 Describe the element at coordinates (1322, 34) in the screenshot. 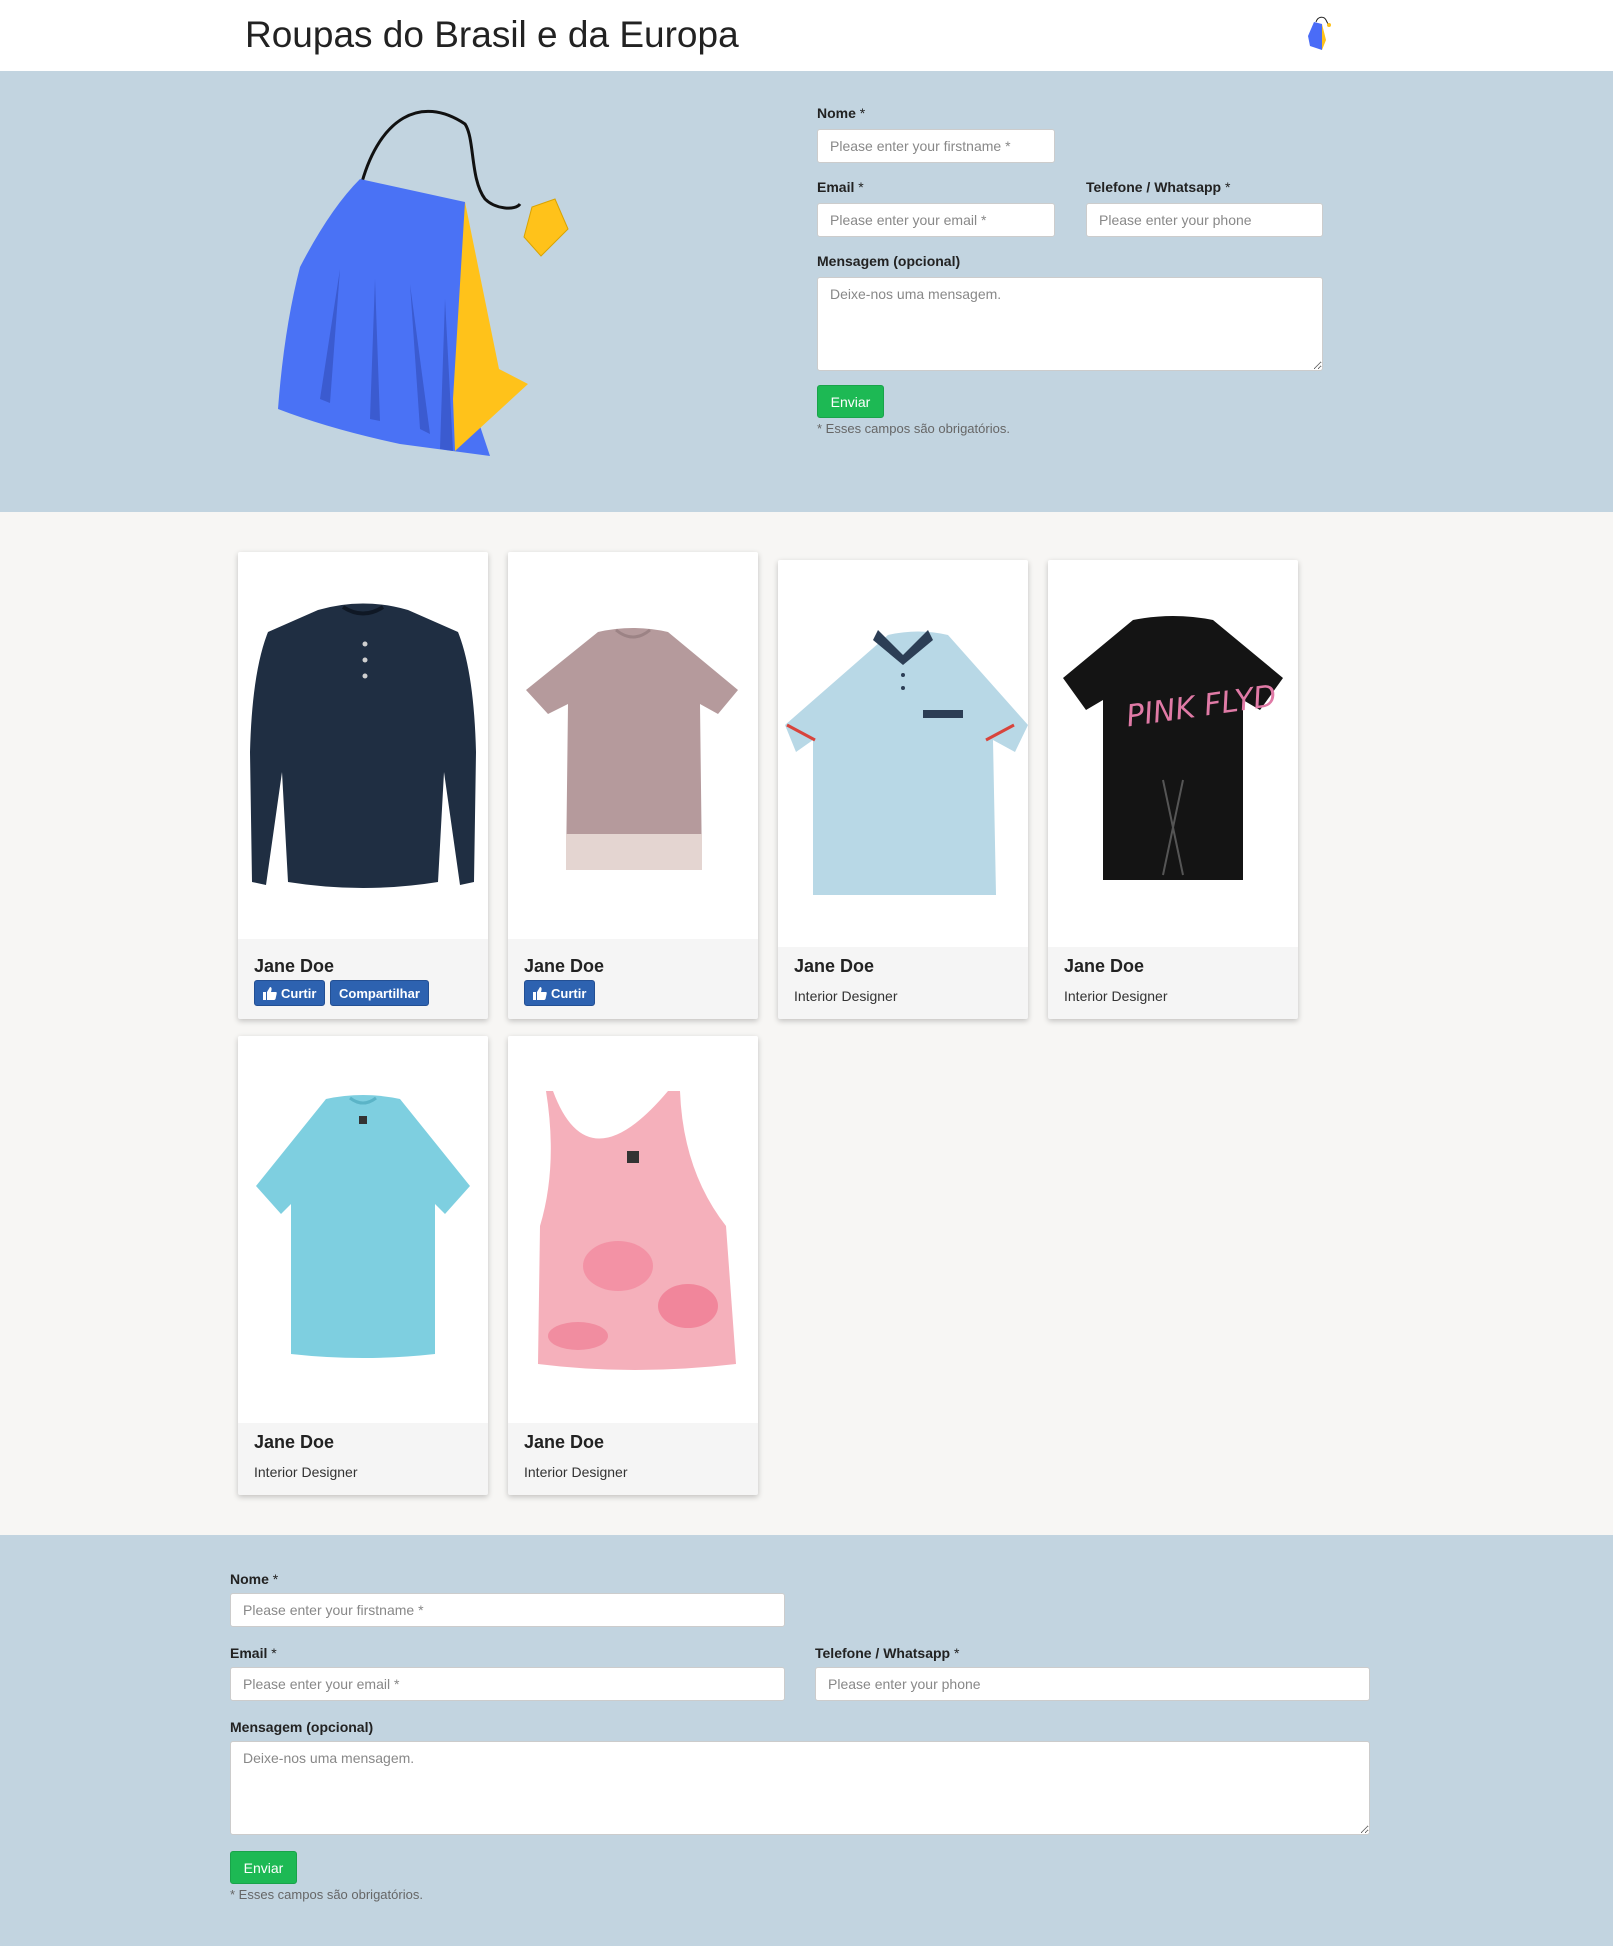

I see `shopping-bag-logo-icon` at that location.